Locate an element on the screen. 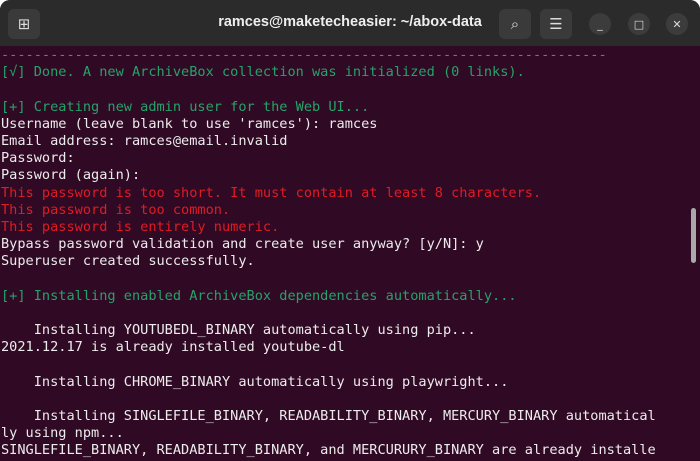 The image size is (700, 461). scrollbar is located at coordinates (693, 235).